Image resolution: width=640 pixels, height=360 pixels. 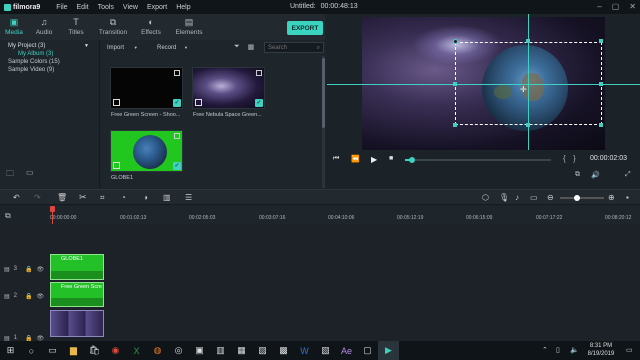 I want to click on windows-start-icon: ⊞, so click(x=10, y=350).